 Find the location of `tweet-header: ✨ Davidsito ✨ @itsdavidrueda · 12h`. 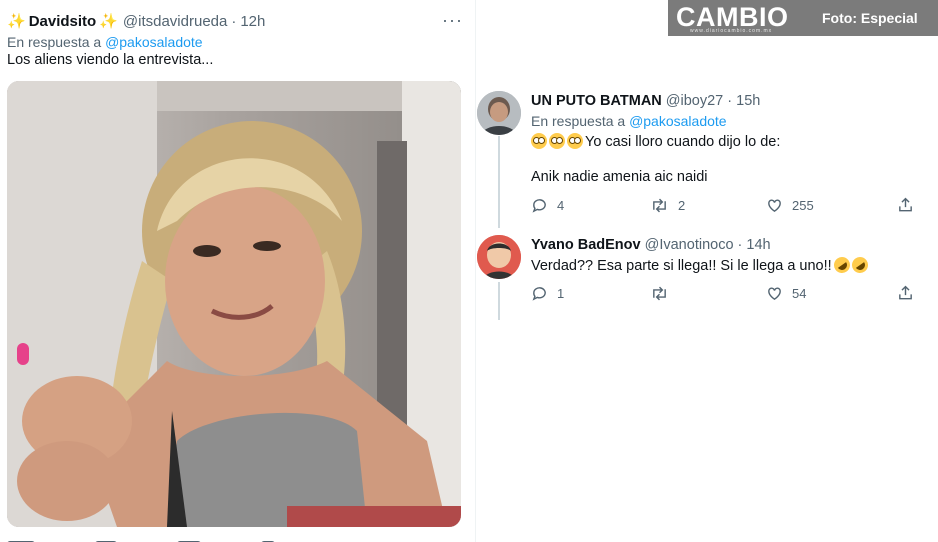

tweet-header: ✨ Davidsito ✨ @itsdavidrueda · 12h is located at coordinates (136, 21).